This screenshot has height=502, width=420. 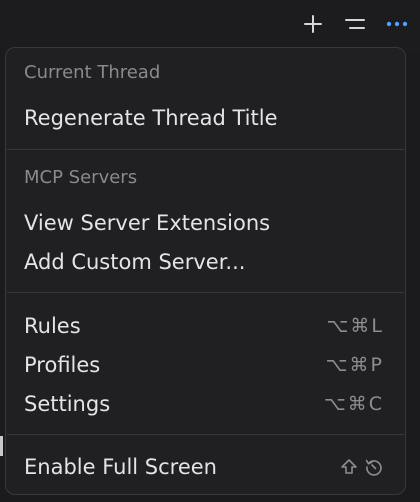 What do you see at coordinates (120, 467) in the screenshot?
I see `menu-item-label: Enable Full Screen` at bounding box center [120, 467].